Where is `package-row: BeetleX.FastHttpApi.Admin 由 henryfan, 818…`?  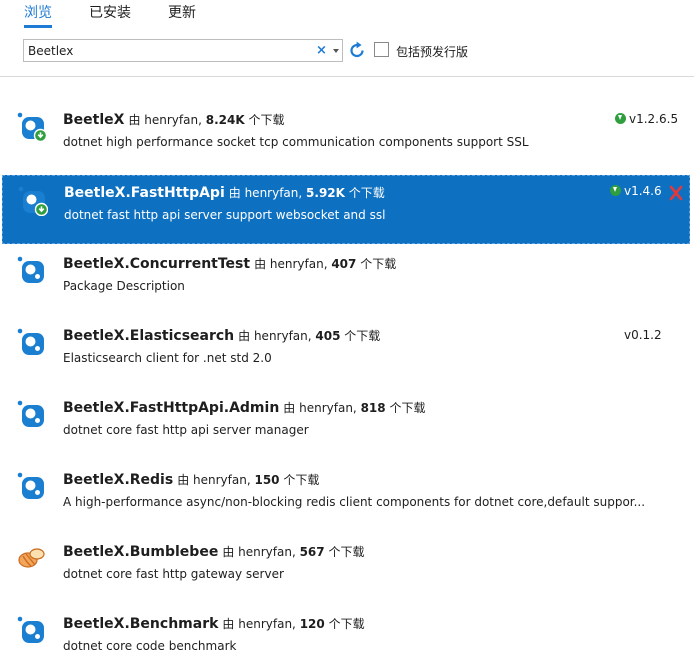
package-row: BeetleX.FastHttpApi.Admin 由 henryfan, 818… is located at coordinates (347, 426).